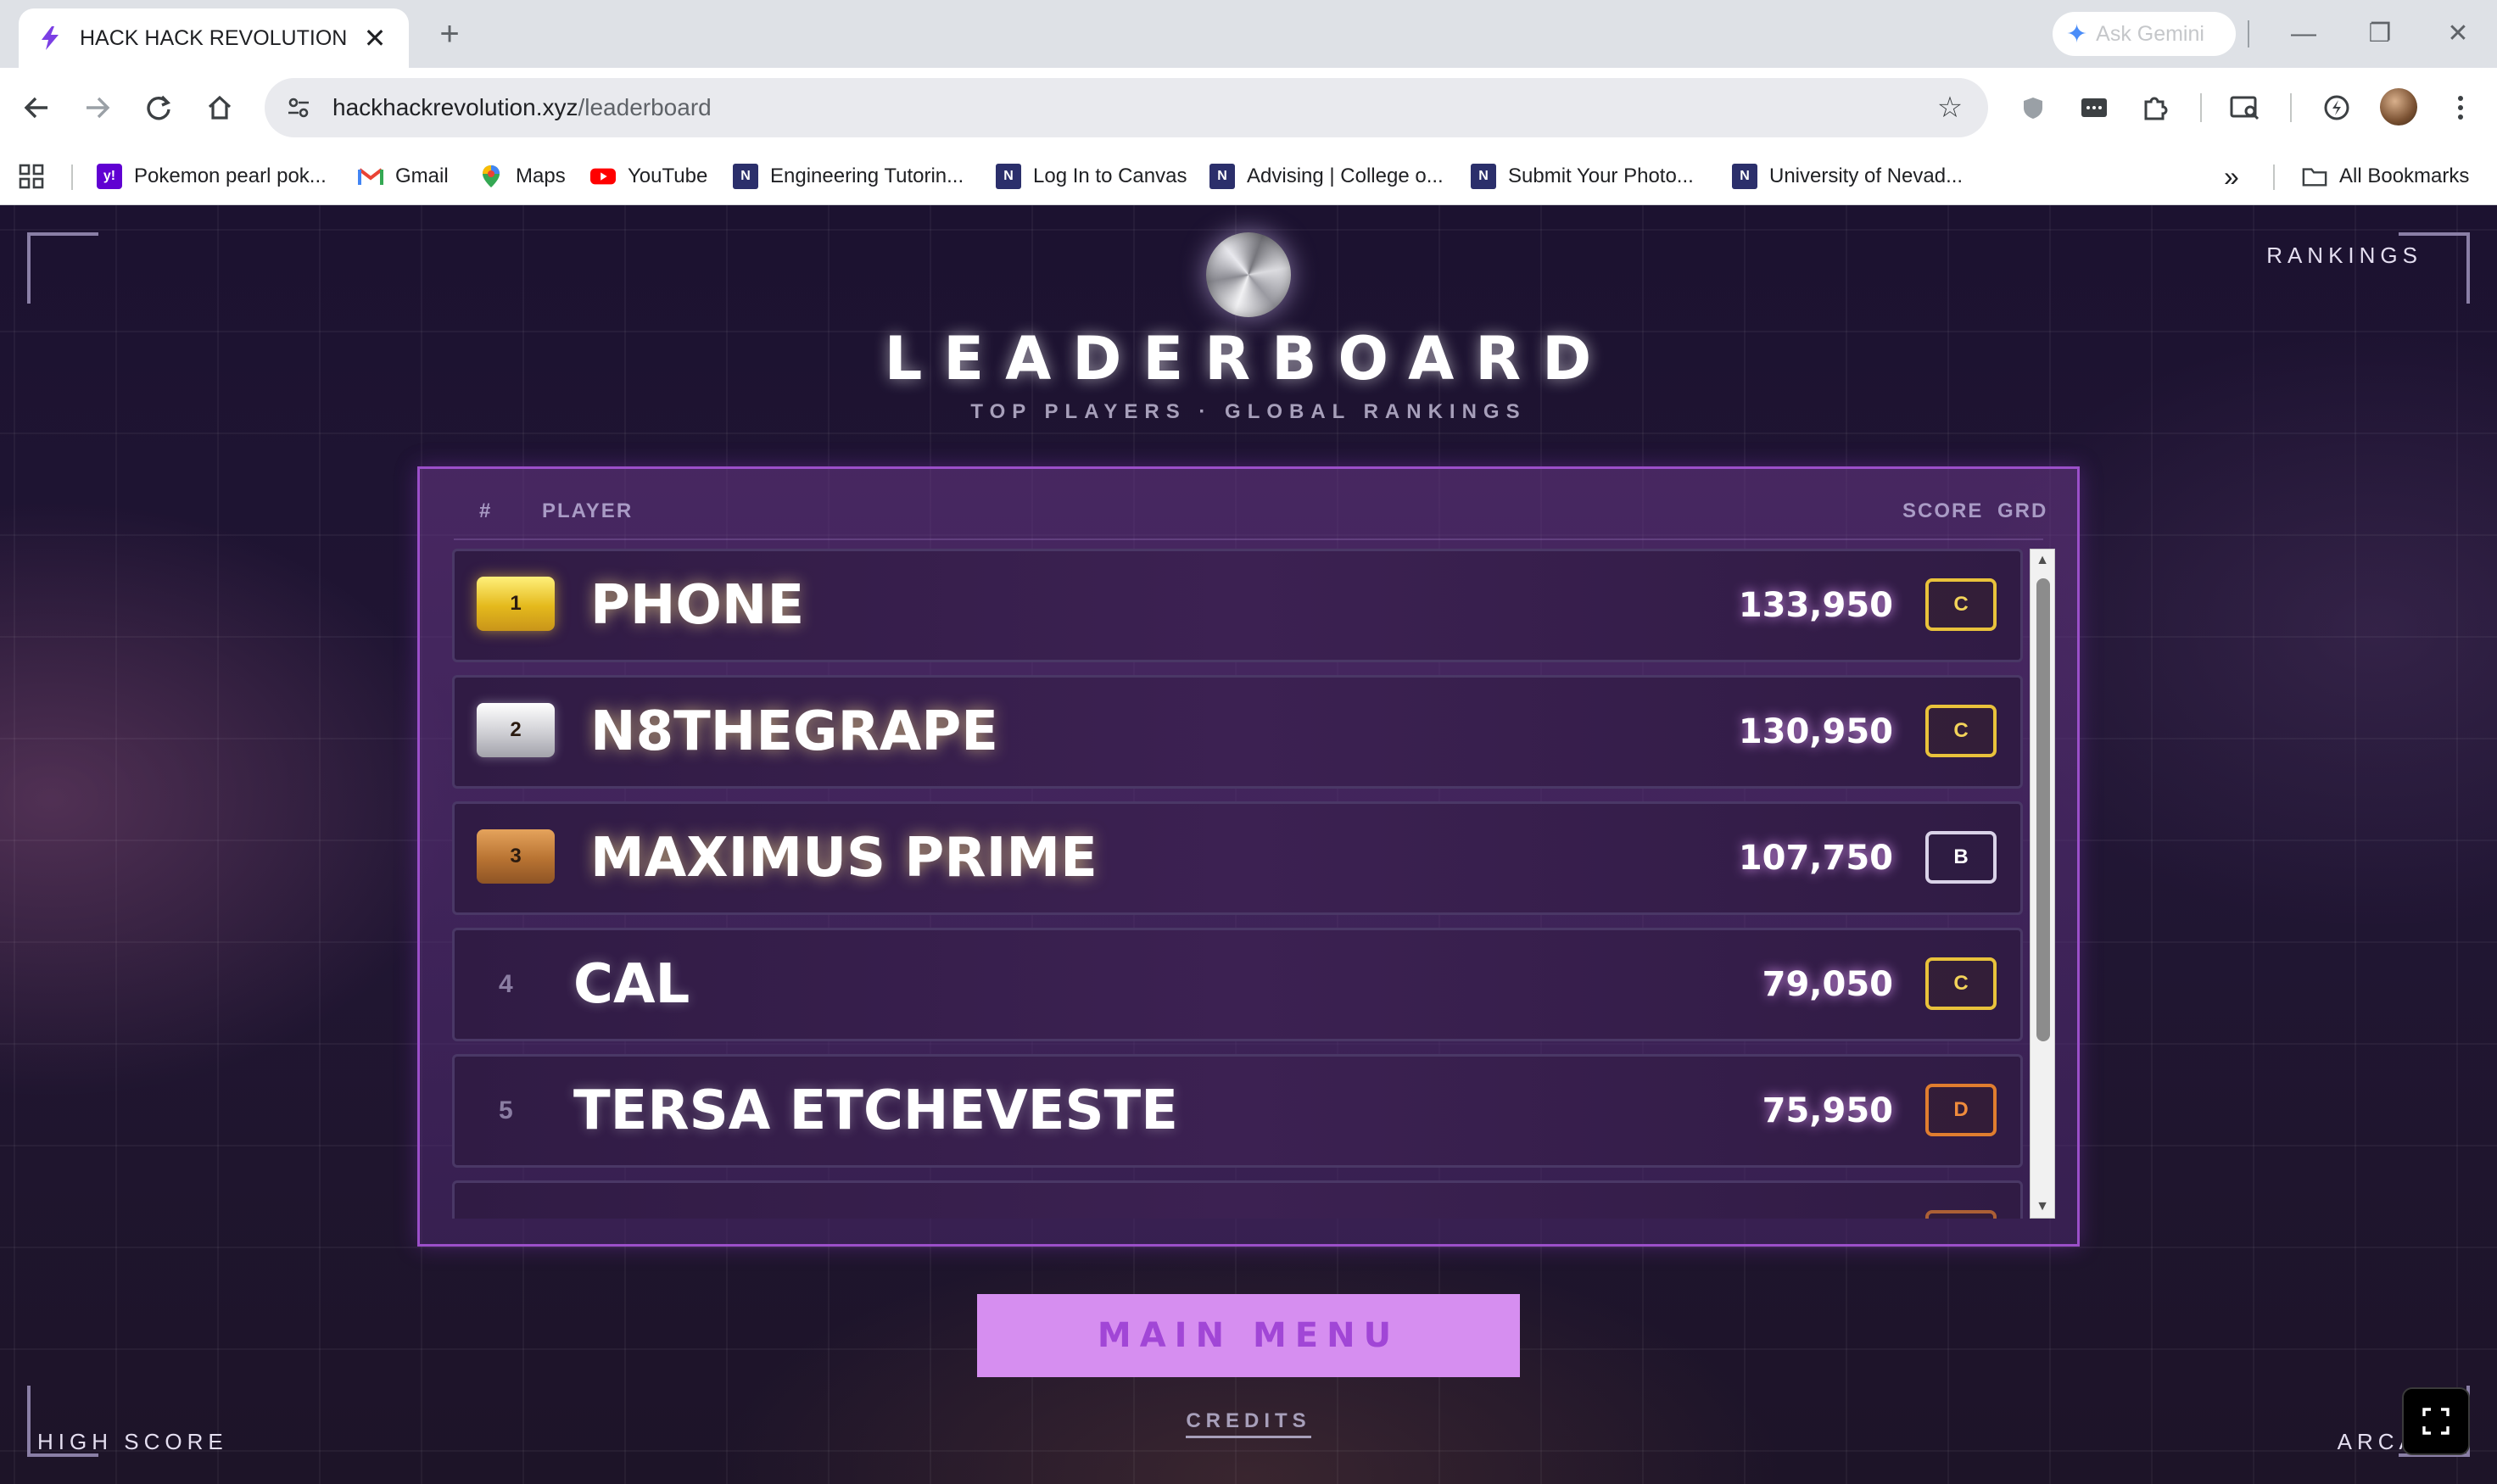 Image resolution: width=2497 pixels, height=1484 pixels. What do you see at coordinates (588, 510) in the screenshot?
I see `column-header-player: PLAYER` at bounding box center [588, 510].